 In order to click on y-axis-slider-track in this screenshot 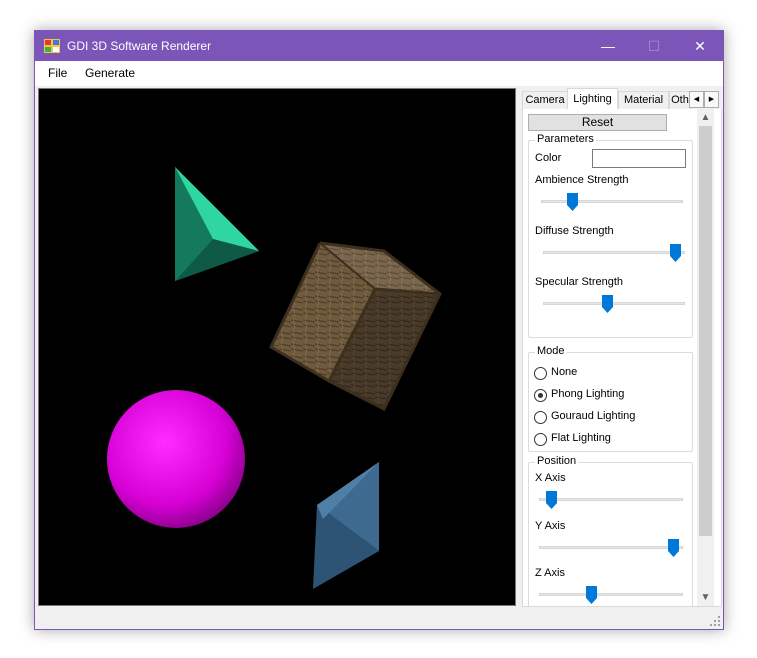, I will do `click(611, 547)`.